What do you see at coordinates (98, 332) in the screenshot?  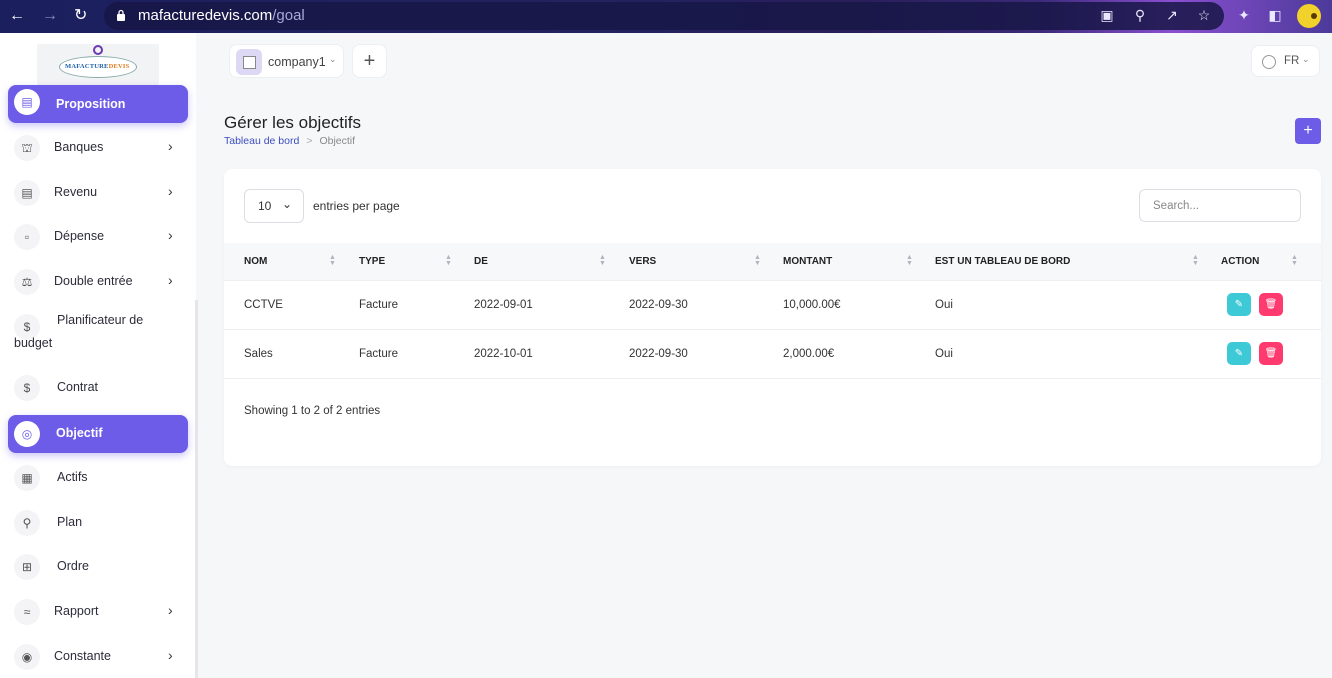 I see `sidebar-item-planificateur: $ Planificateur de budget` at bounding box center [98, 332].